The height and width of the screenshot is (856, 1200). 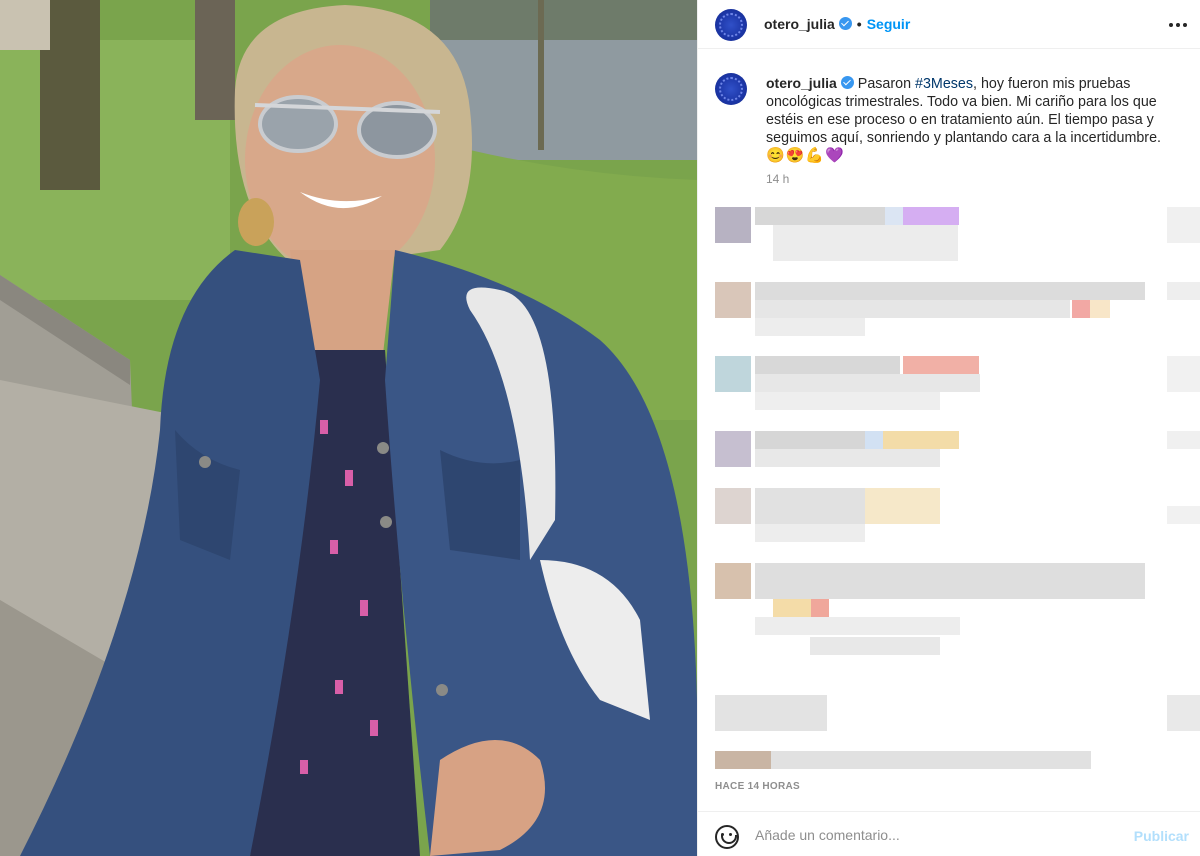 What do you see at coordinates (886, 84) in the screenshot?
I see `caption-text-before: Pasaron` at bounding box center [886, 84].